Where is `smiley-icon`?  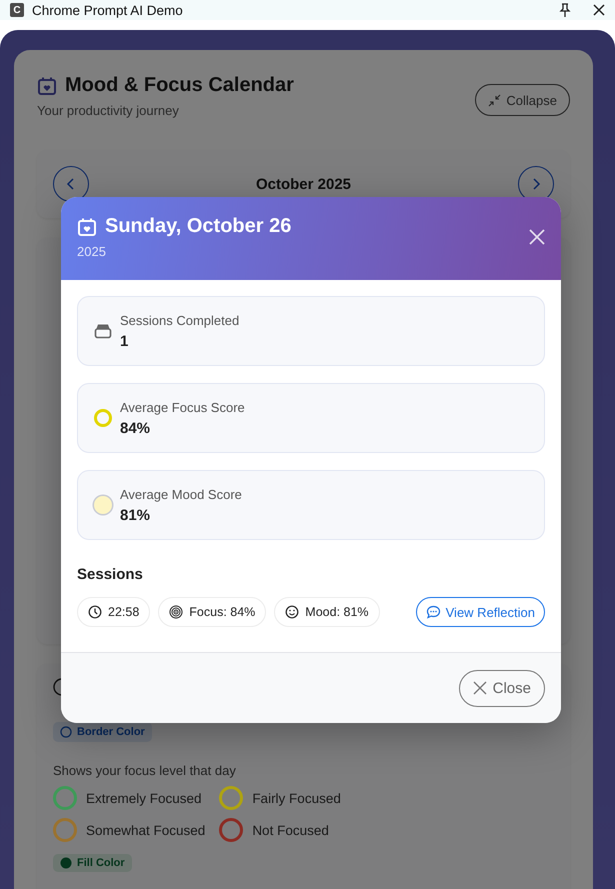 smiley-icon is located at coordinates (292, 612).